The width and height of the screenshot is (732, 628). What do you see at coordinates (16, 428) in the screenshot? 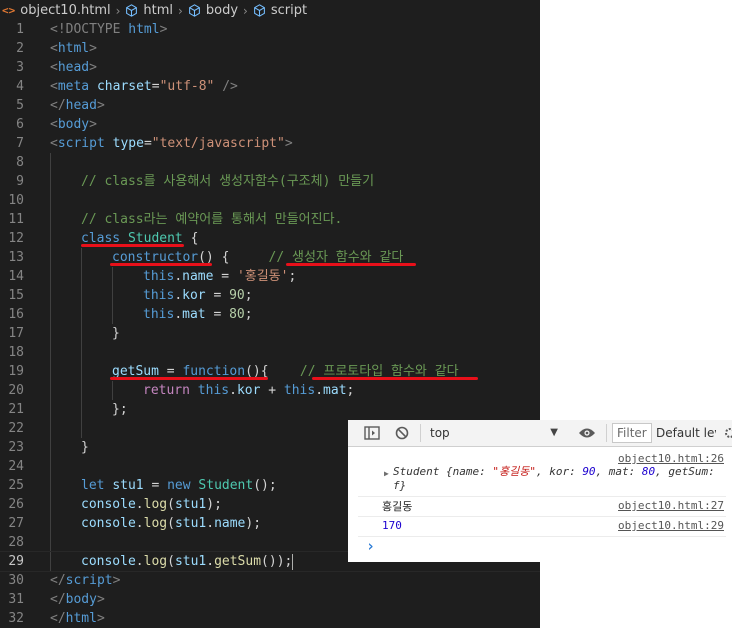
I see `line-number: 22` at bounding box center [16, 428].